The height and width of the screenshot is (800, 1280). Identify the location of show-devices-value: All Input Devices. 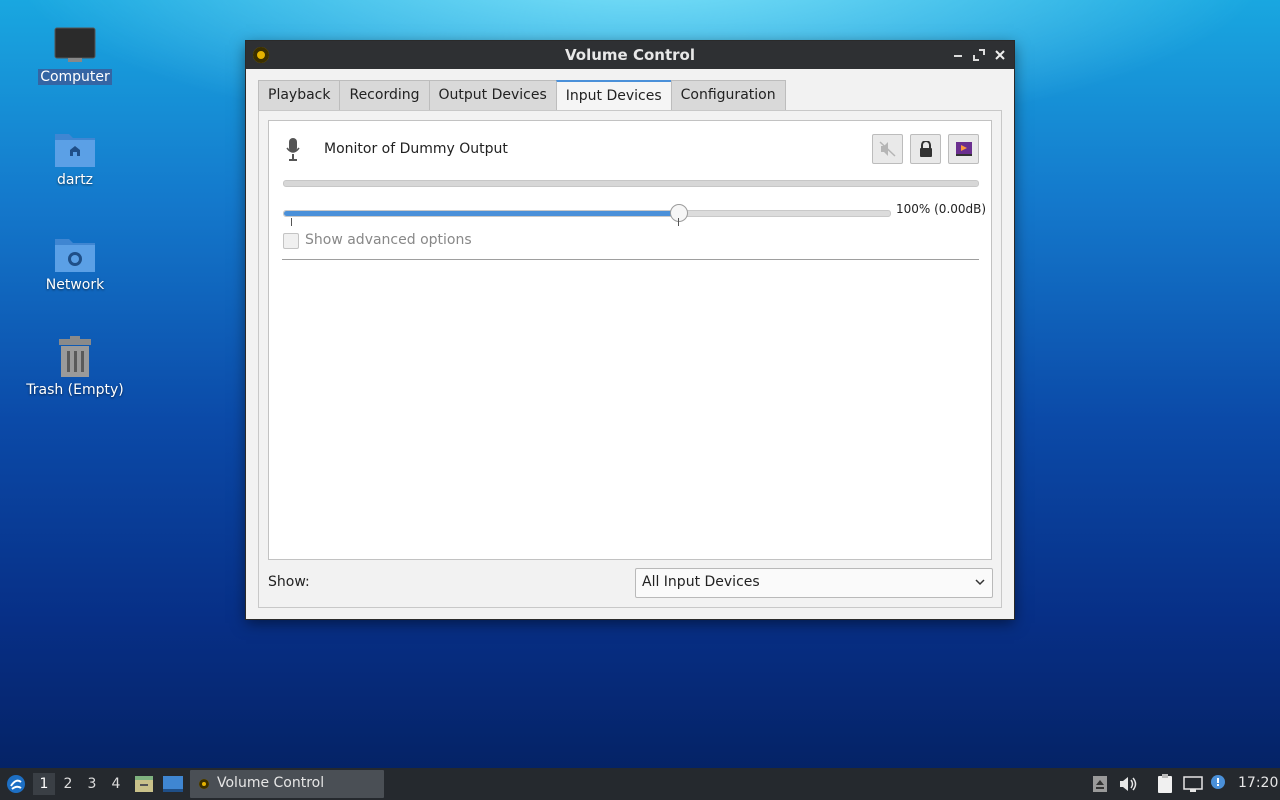
(701, 582).